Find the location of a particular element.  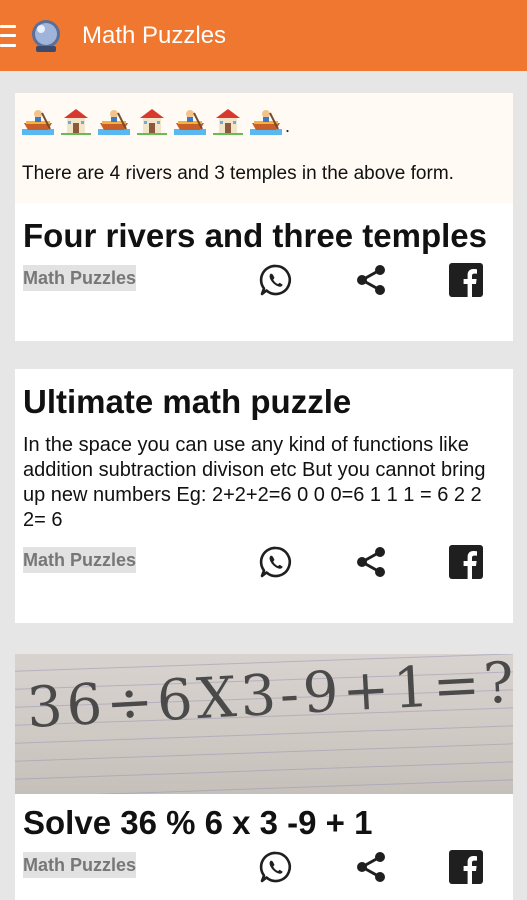

puzzle-photo: 36÷6X3-9+1=? is located at coordinates (264, 724).